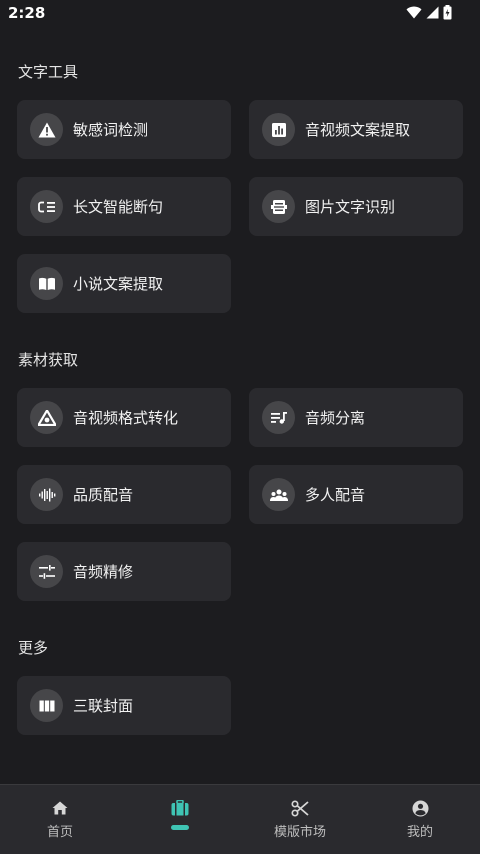  What do you see at coordinates (59, 832) in the screenshot?
I see `tab-label: 首页` at bounding box center [59, 832].